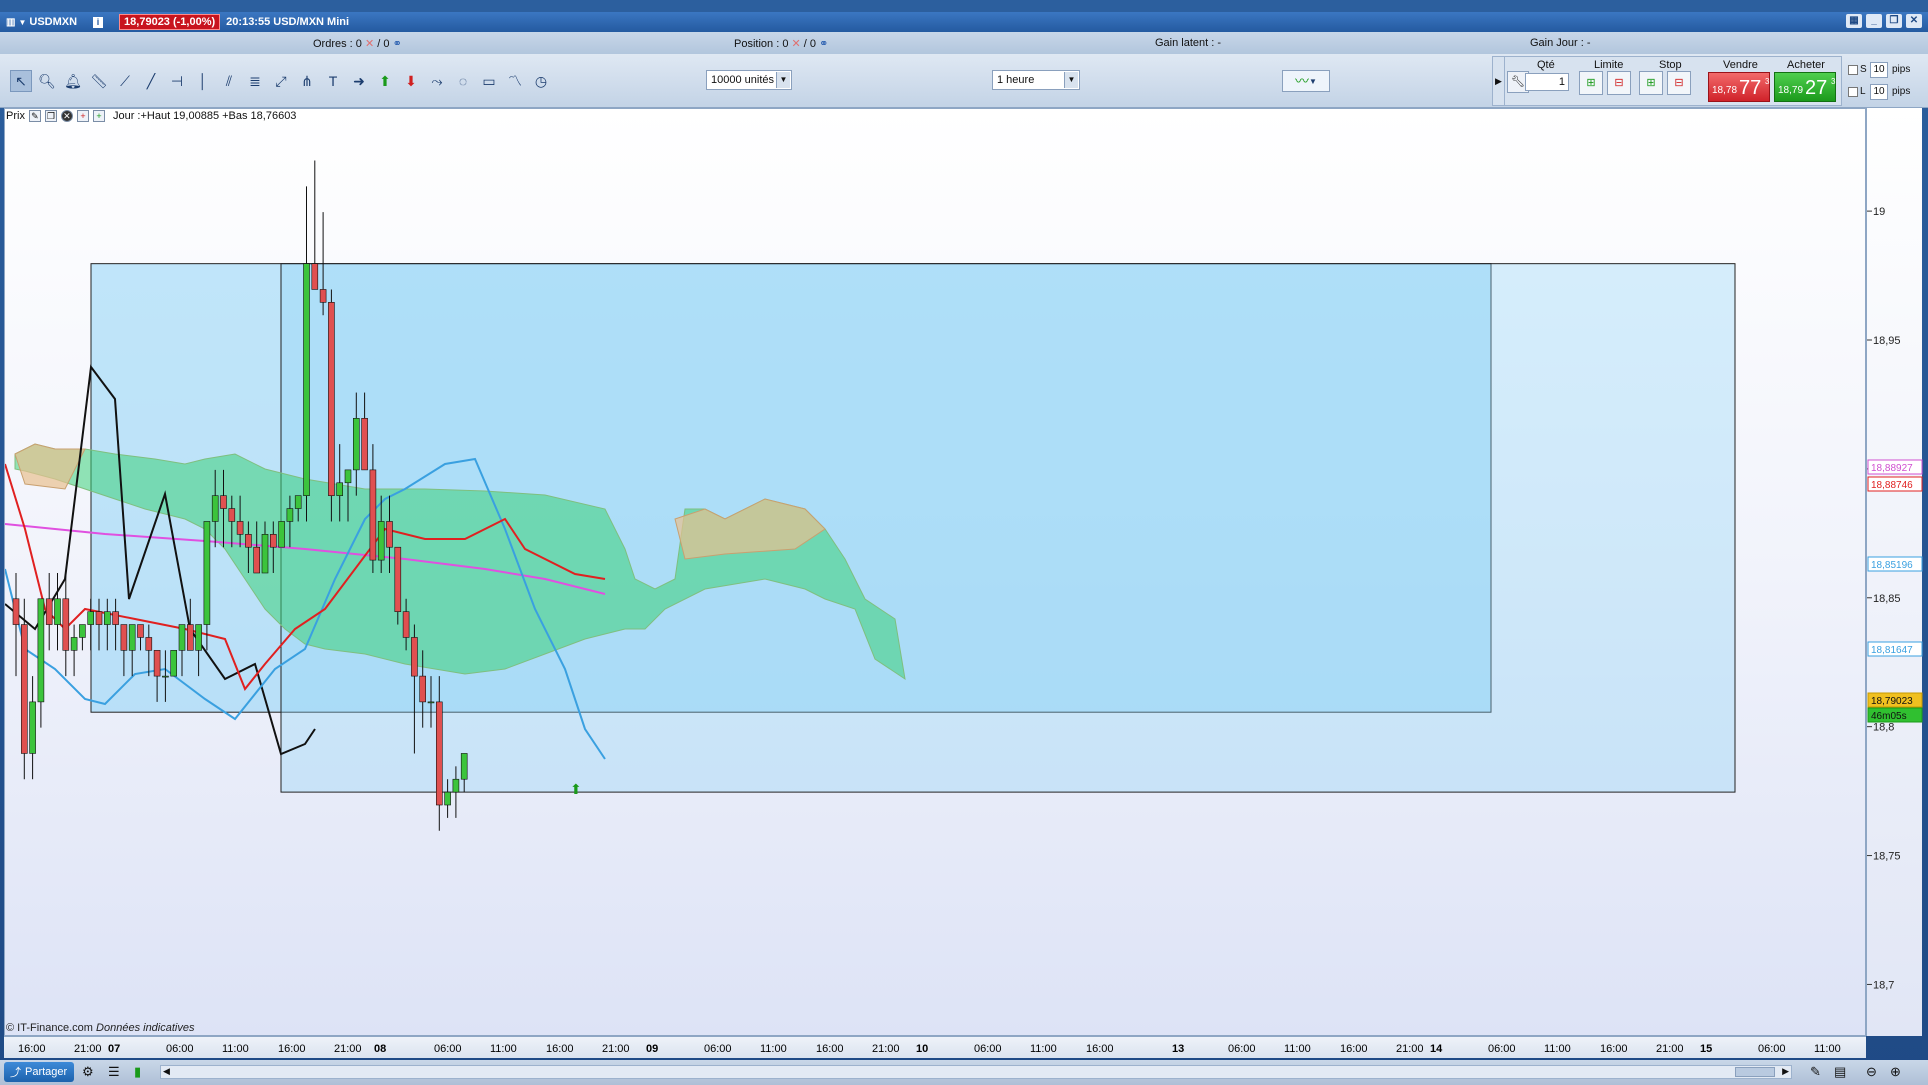  Describe the element at coordinates (203, 81) in the screenshot. I see `vertical-line-icon: │` at that location.